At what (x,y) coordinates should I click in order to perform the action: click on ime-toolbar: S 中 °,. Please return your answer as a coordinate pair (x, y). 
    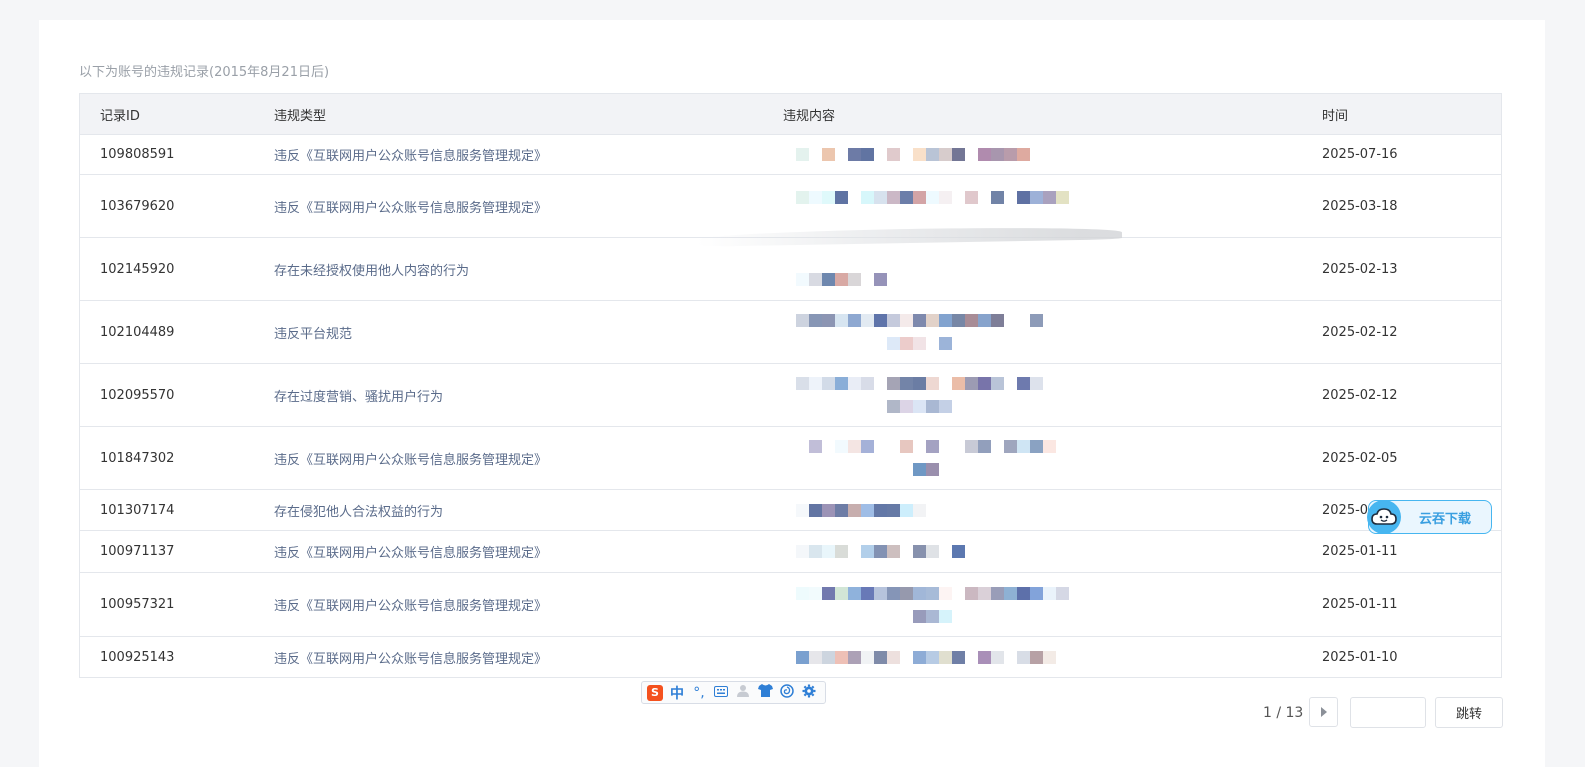
    Looking at the image, I should click on (733, 692).